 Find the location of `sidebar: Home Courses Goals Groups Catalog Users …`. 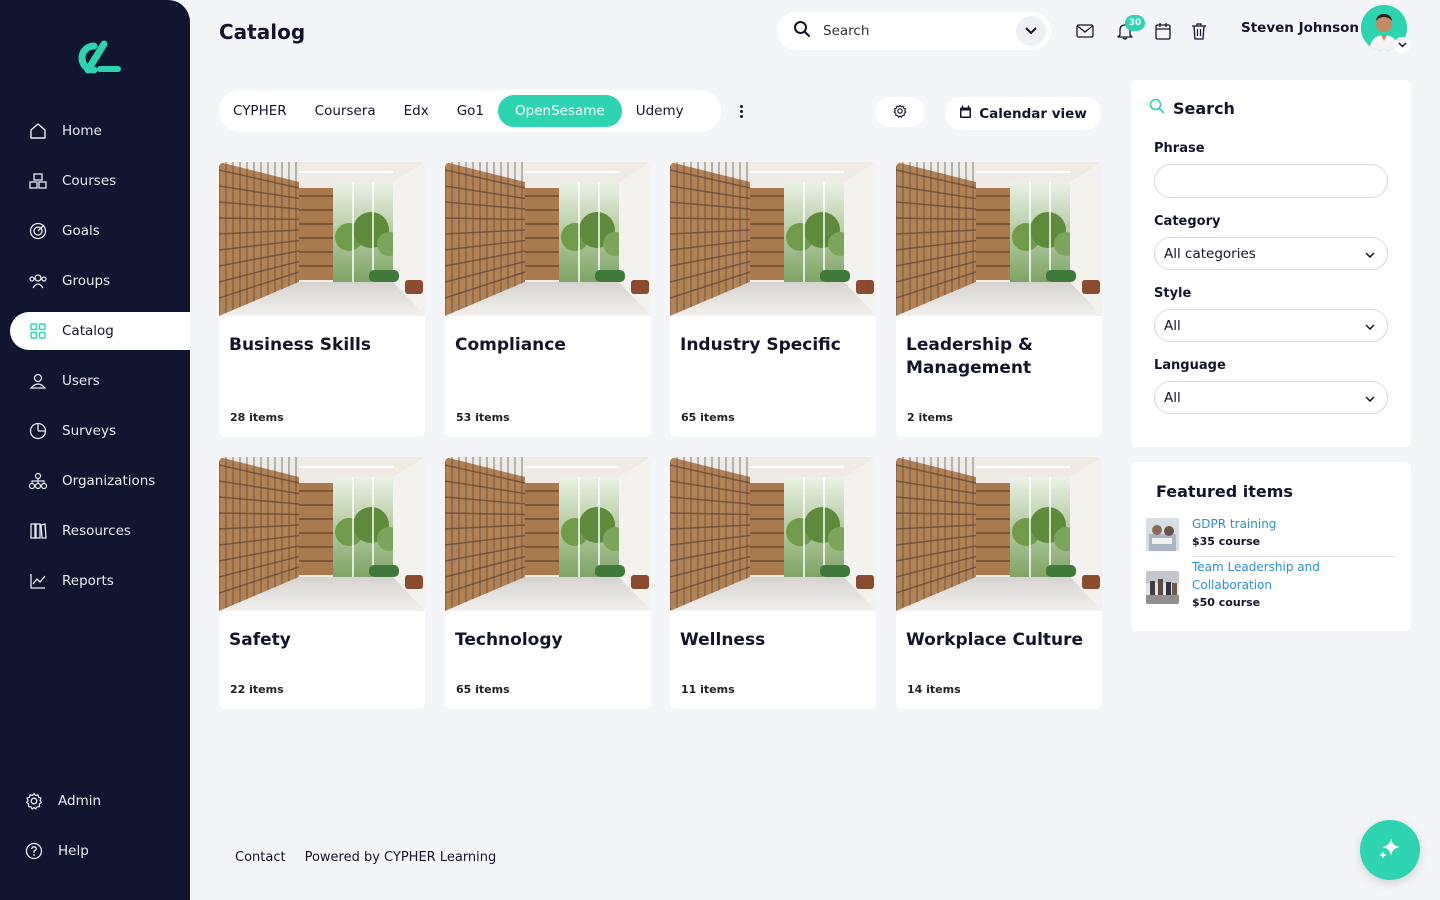

sidebar: Home Courses Goals Groups Catalog Users … is located at coordinates (95, 450).